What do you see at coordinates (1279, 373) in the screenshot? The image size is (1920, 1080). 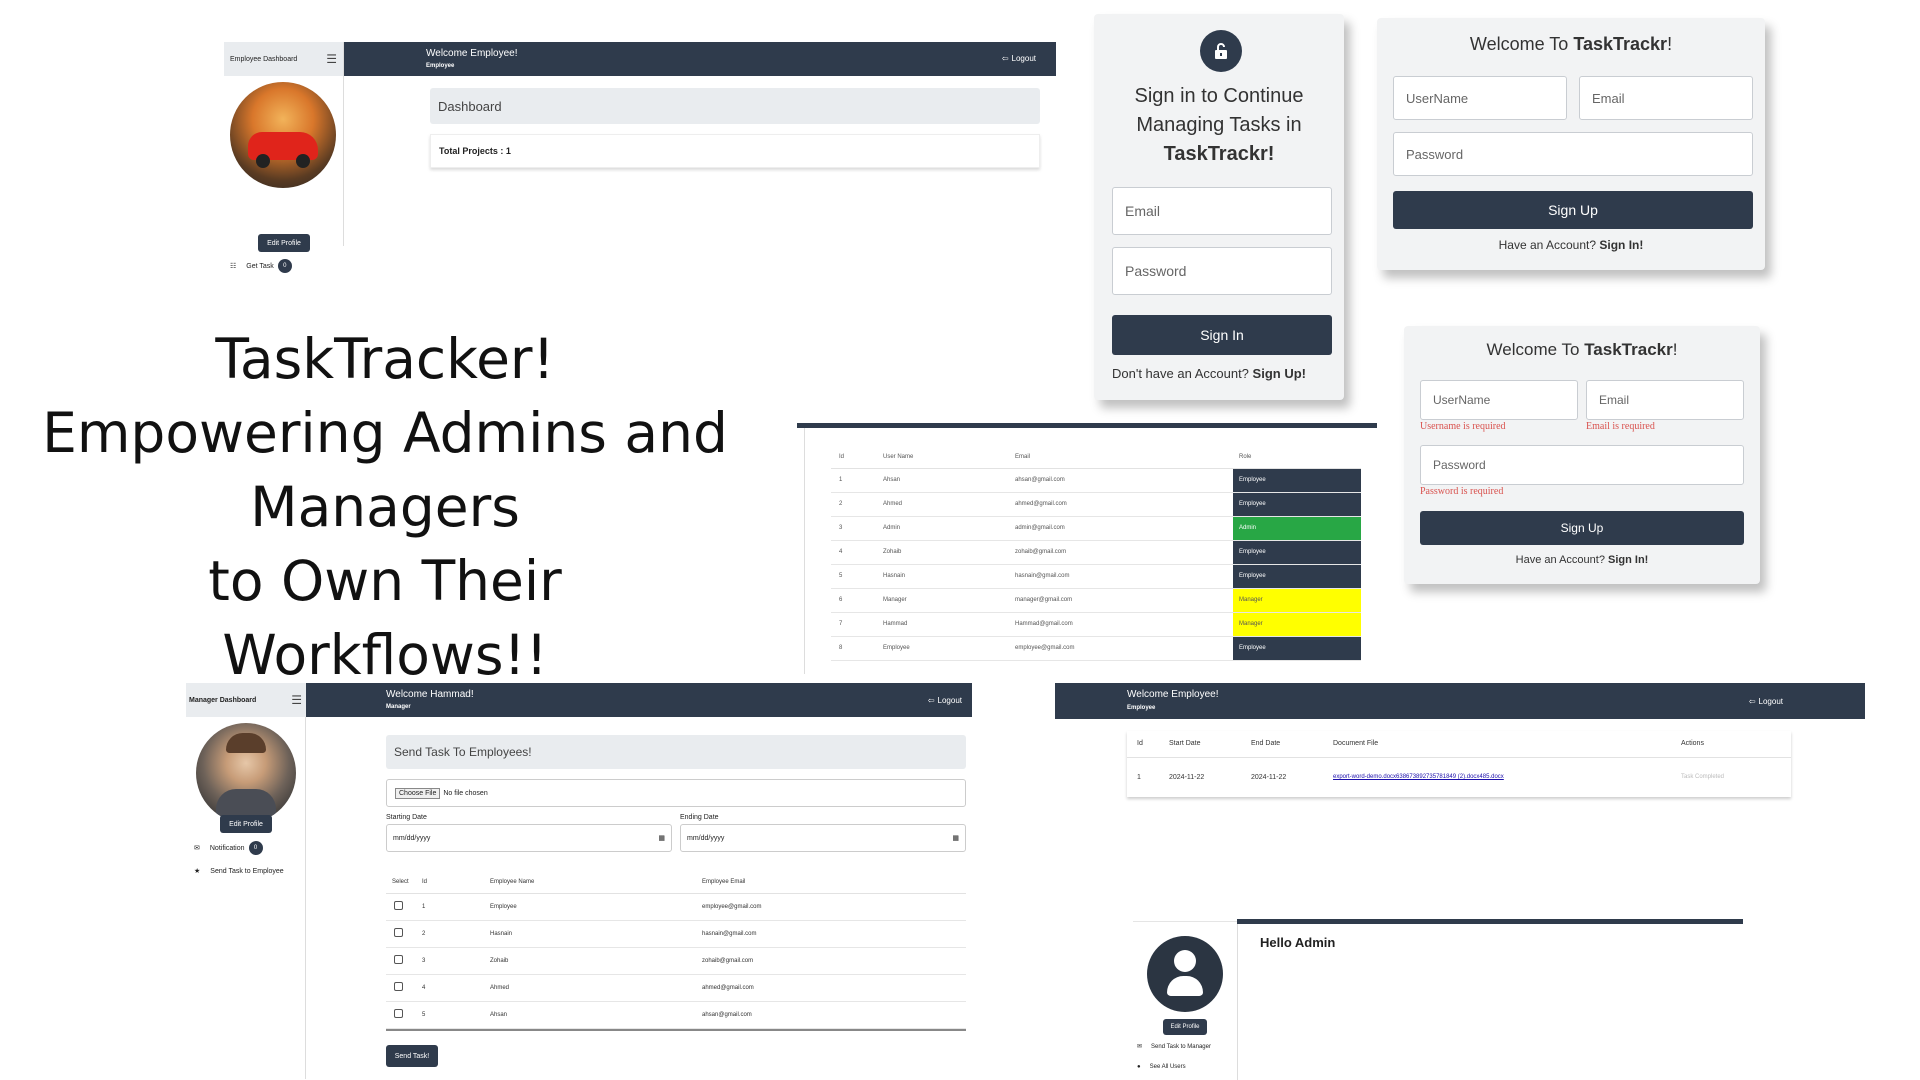 I see `signup-link: Sign Up!` at bounding box center [1279, 373].